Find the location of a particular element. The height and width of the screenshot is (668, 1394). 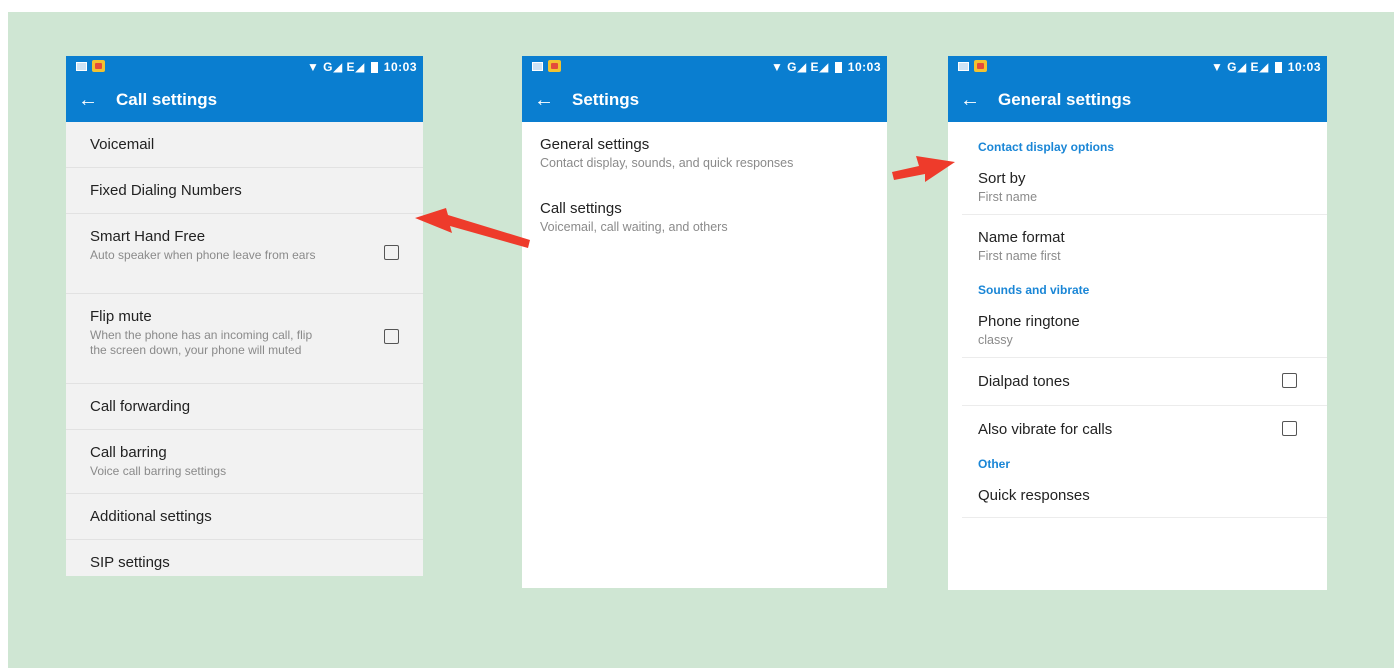

item-subtitle: Voice call barring settings is located at coordinates (158, 471).